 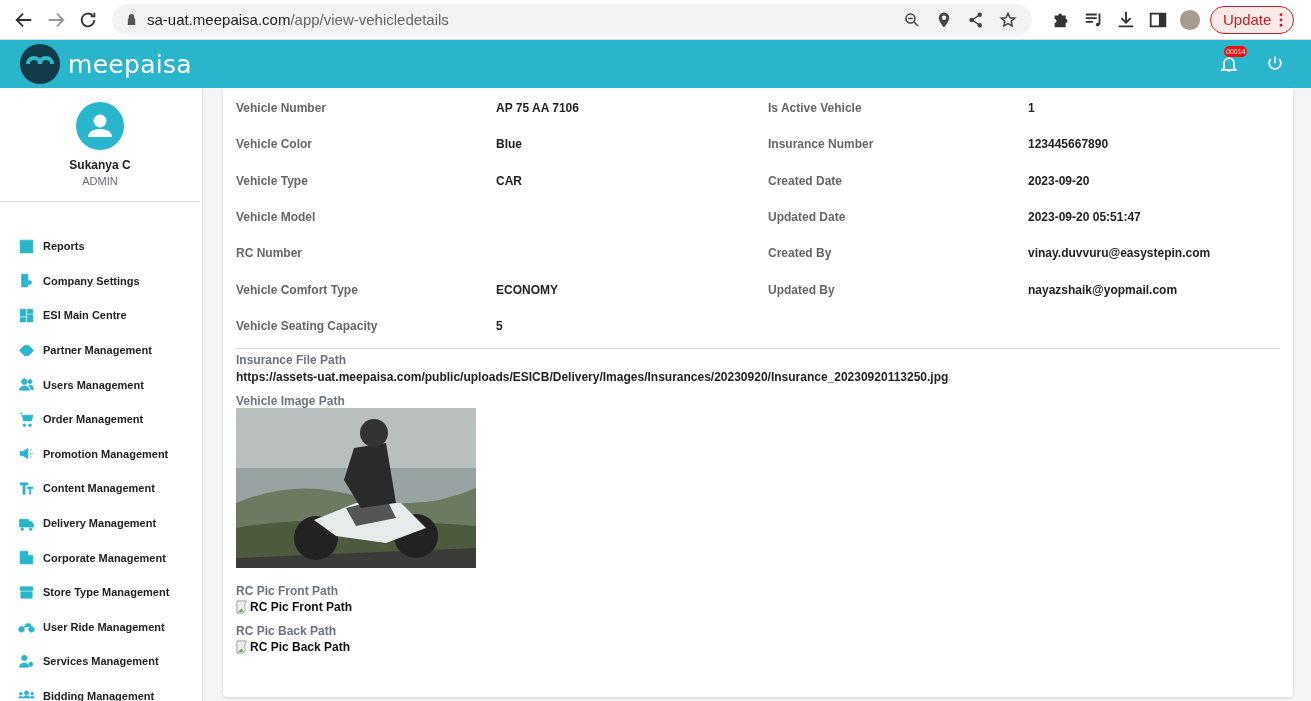 I want to click on sidebar-item: Order Management, so click(x=101, y=419).